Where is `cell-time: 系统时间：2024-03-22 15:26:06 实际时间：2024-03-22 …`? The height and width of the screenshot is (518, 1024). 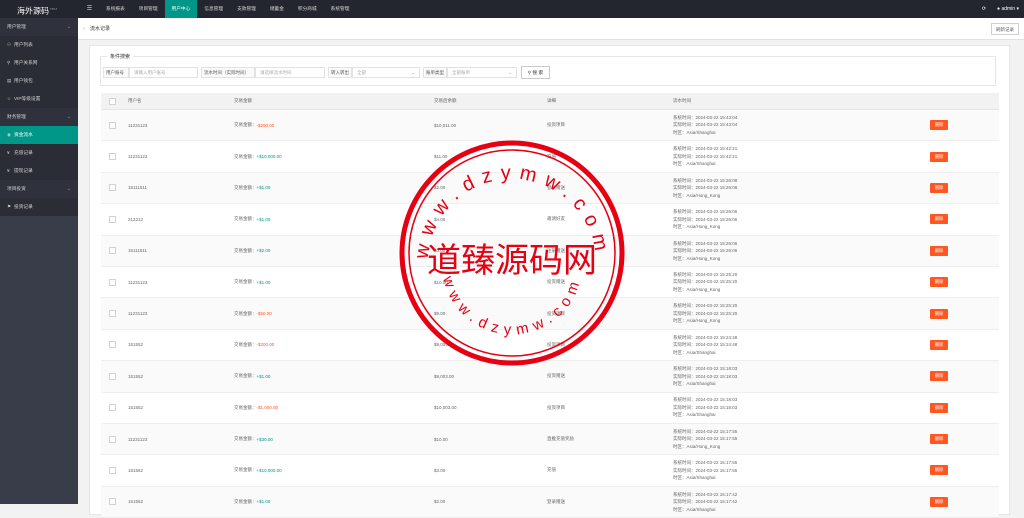 cell-time: 系统时间：2024-03-22 15:26:06 实际时间：2024-03-22 … is located at coordinates (705, 219).